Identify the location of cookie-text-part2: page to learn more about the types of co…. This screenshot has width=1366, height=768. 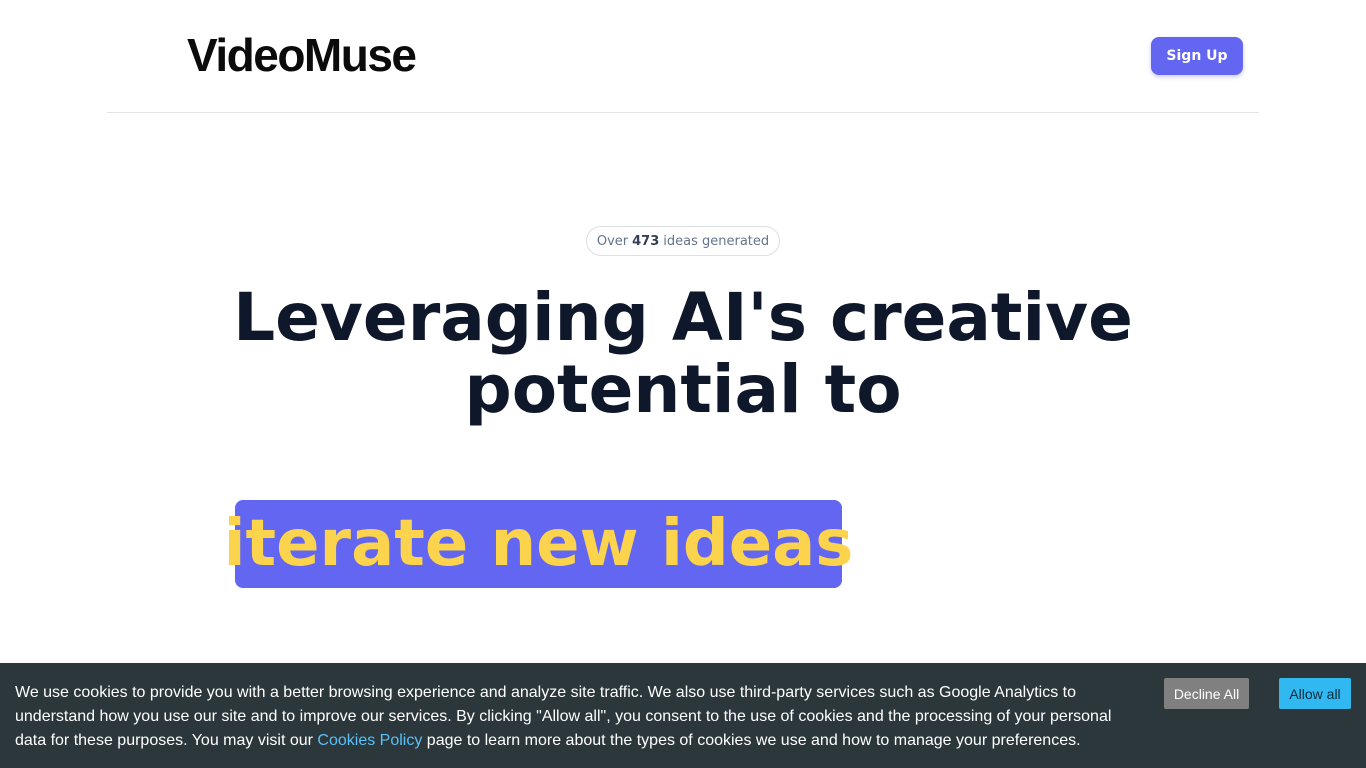
(753, 740).